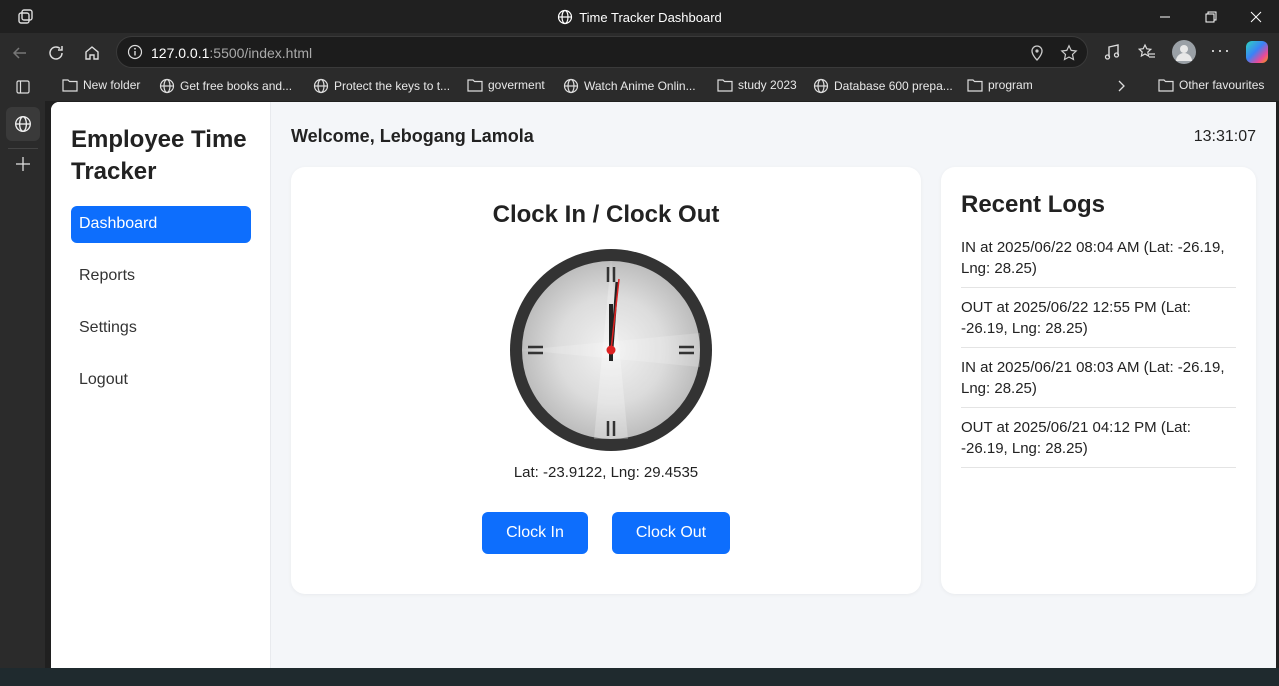 The height and width of the screenshot is (686, 1279). Describe the element at coordinates (606, 214) in the screenshot. I see `clock-card-title: Clock In / Clock Out` at that location.